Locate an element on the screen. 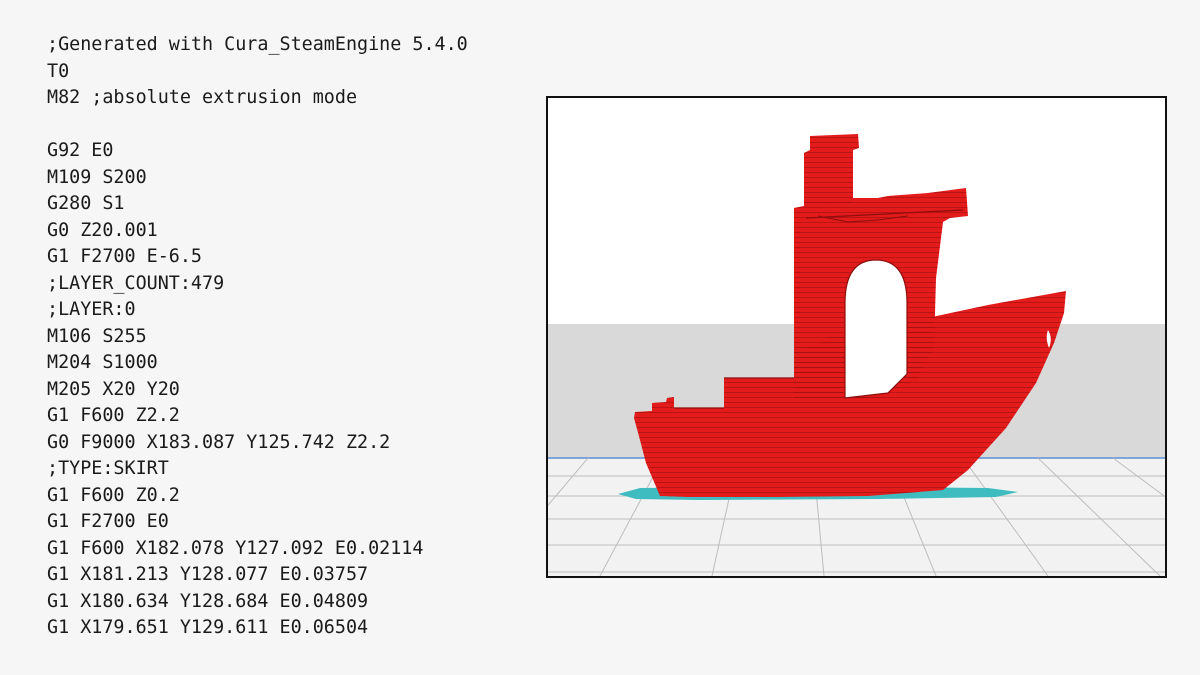  gcode-line: G1 F2700 E0 is located at coordinates (108, 521).